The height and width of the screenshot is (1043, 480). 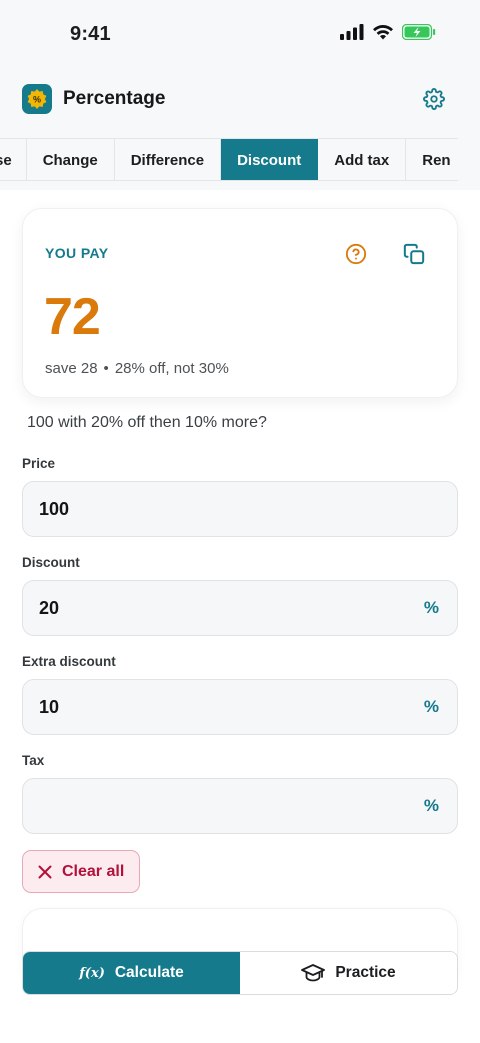 What do you see at coordinates (270, 159) in the screenshot?
I see `tab-discount: Discount` at bounding box center [270, 159].